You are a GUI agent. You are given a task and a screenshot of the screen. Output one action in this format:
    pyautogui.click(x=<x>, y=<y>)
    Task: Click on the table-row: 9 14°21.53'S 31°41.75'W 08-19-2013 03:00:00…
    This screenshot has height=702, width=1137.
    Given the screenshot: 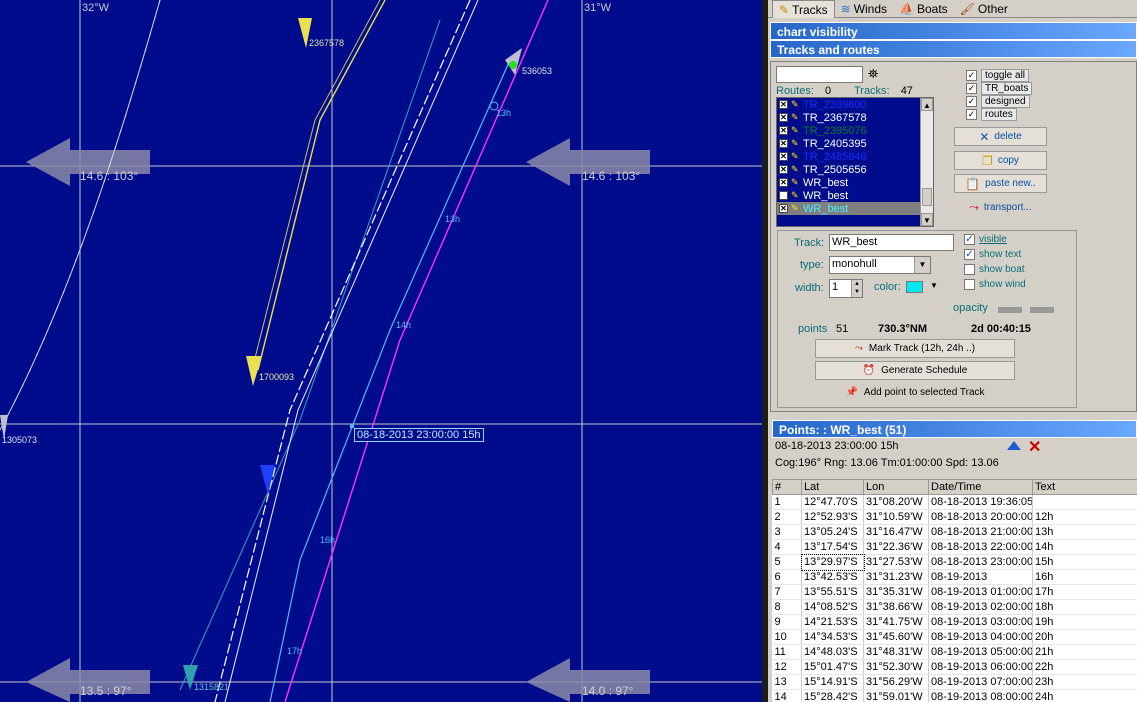 What is the action you would take?
    pyautogui.click(x=954, y=622)
    